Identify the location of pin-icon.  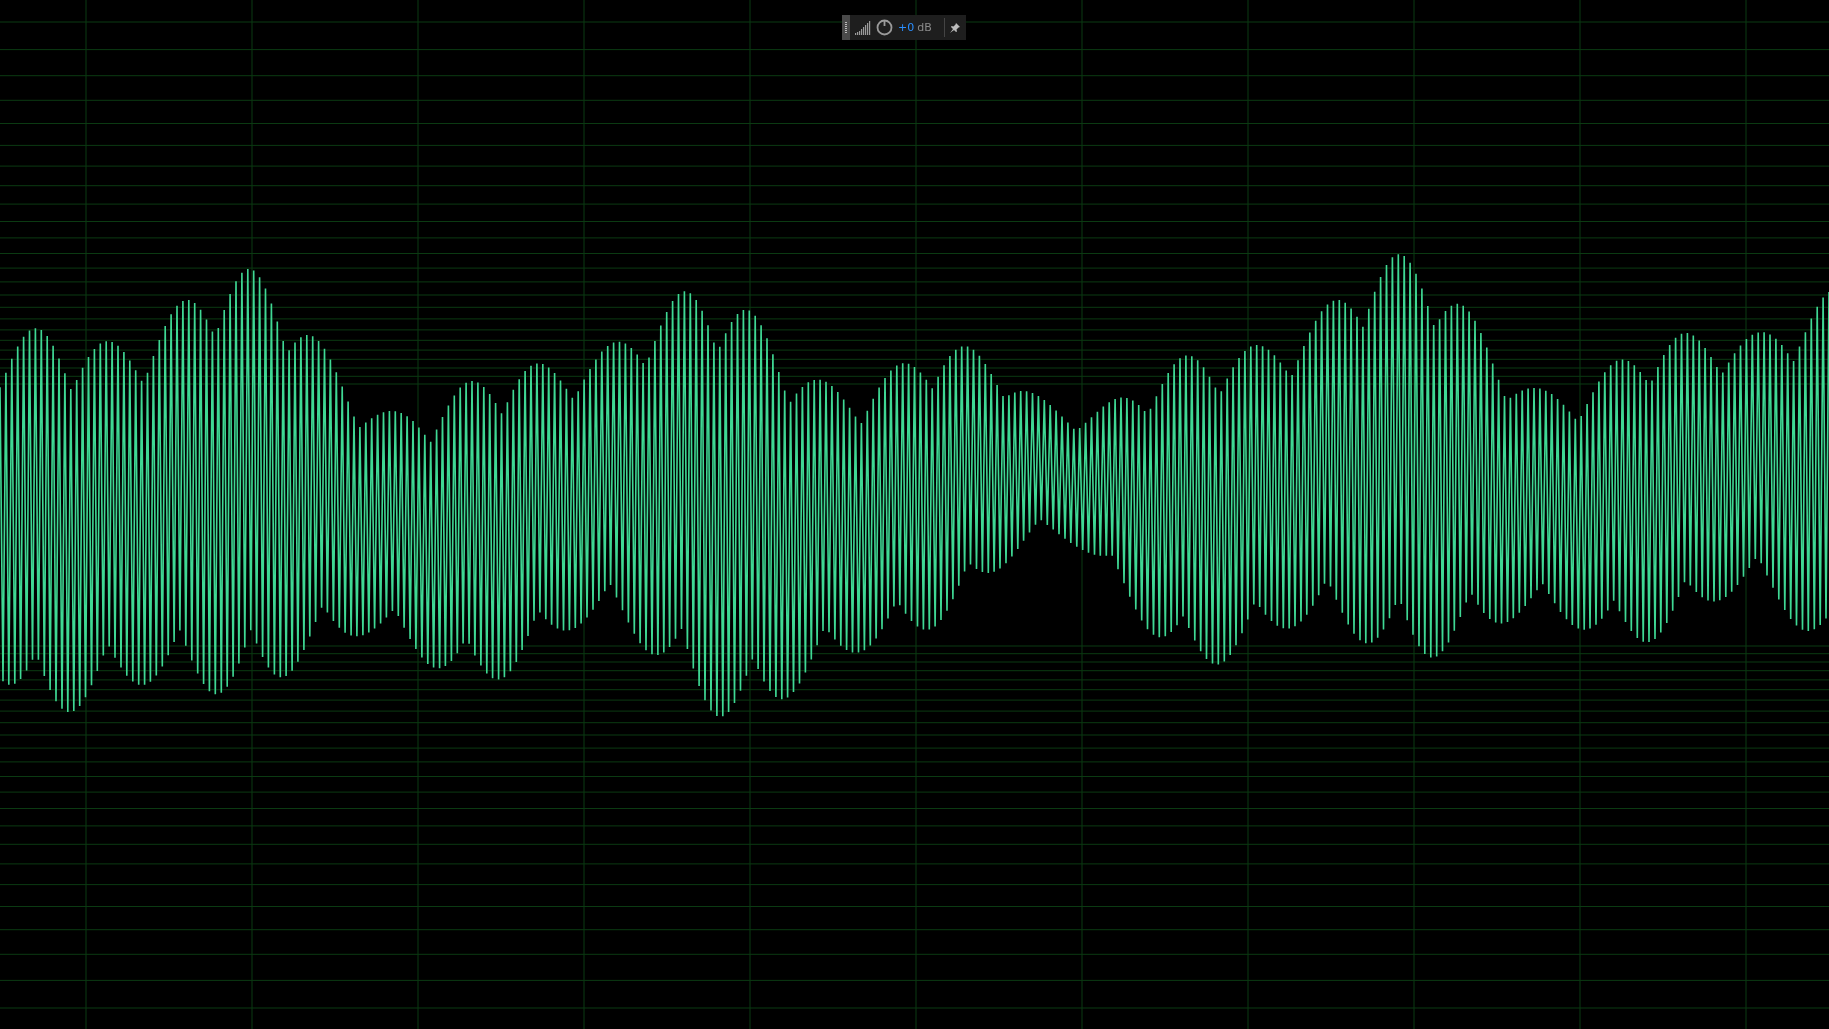
(955, 27).